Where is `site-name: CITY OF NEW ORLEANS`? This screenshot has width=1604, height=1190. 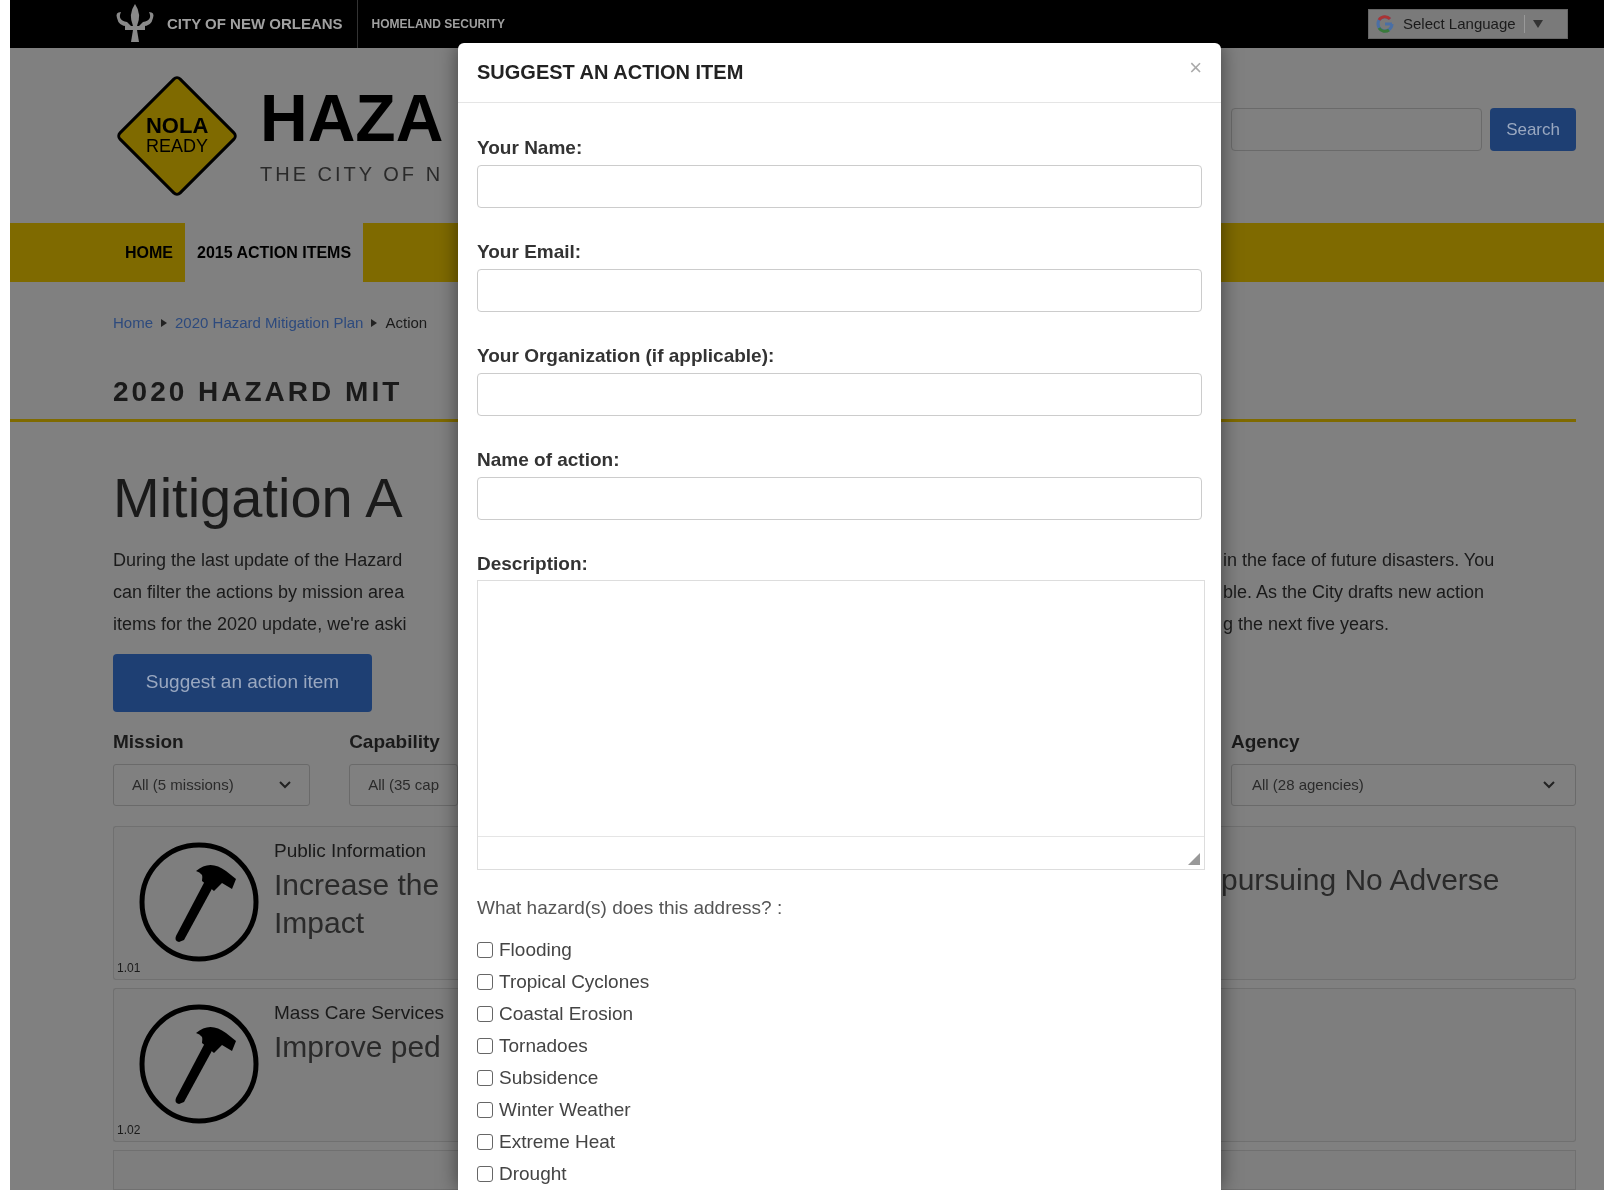 site-name: CITY OF NEW ORLEANS is located at coordinates (255, 24).